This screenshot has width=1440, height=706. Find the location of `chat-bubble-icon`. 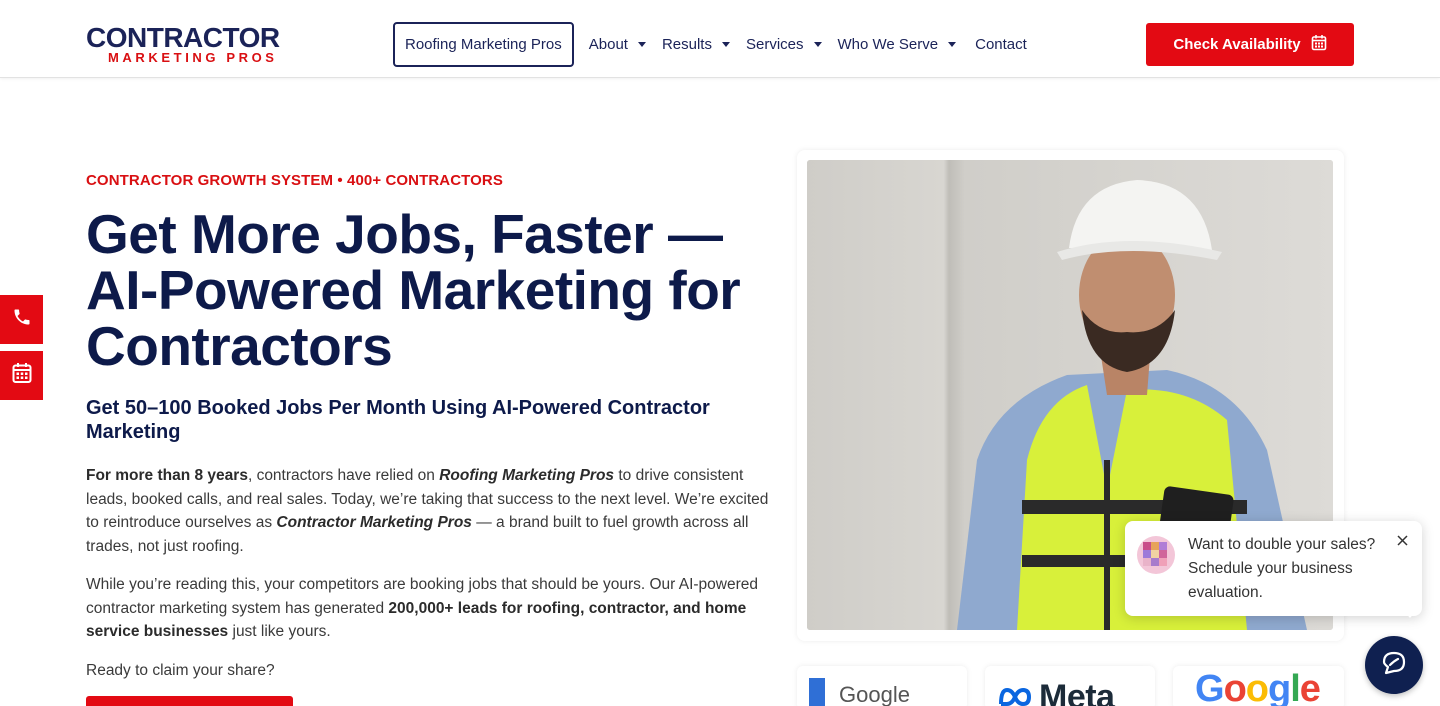

chat-bubble-icon is located at coordinates (1394, 665).